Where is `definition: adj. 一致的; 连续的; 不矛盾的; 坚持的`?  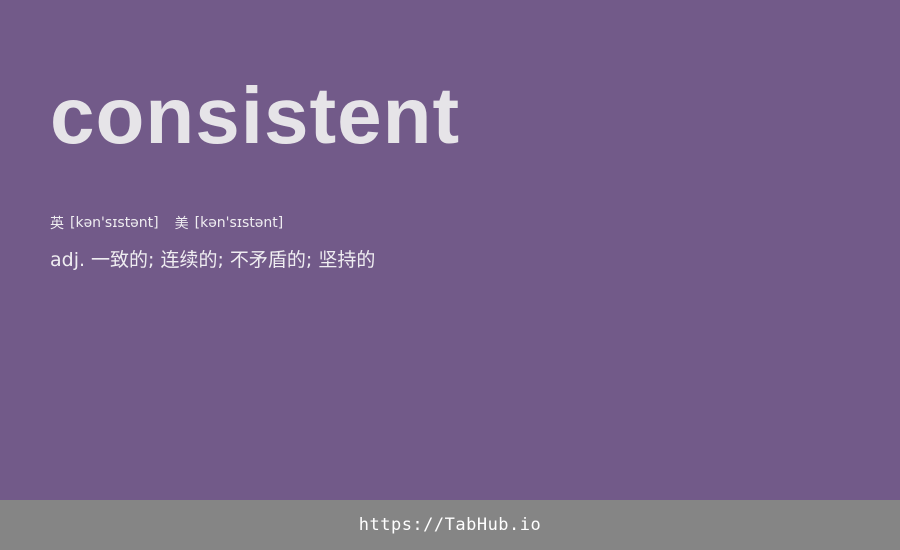
definition: adj. 一致的; 连续的; 不矛盾的; 坚持的 is located at coordinates (212, 260).